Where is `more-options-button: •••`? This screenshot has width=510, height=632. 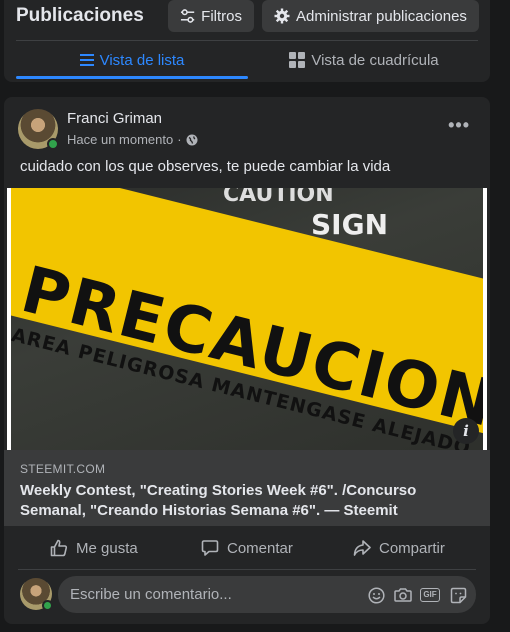
more-options-button: ••• is located at coordinates (459, 125).